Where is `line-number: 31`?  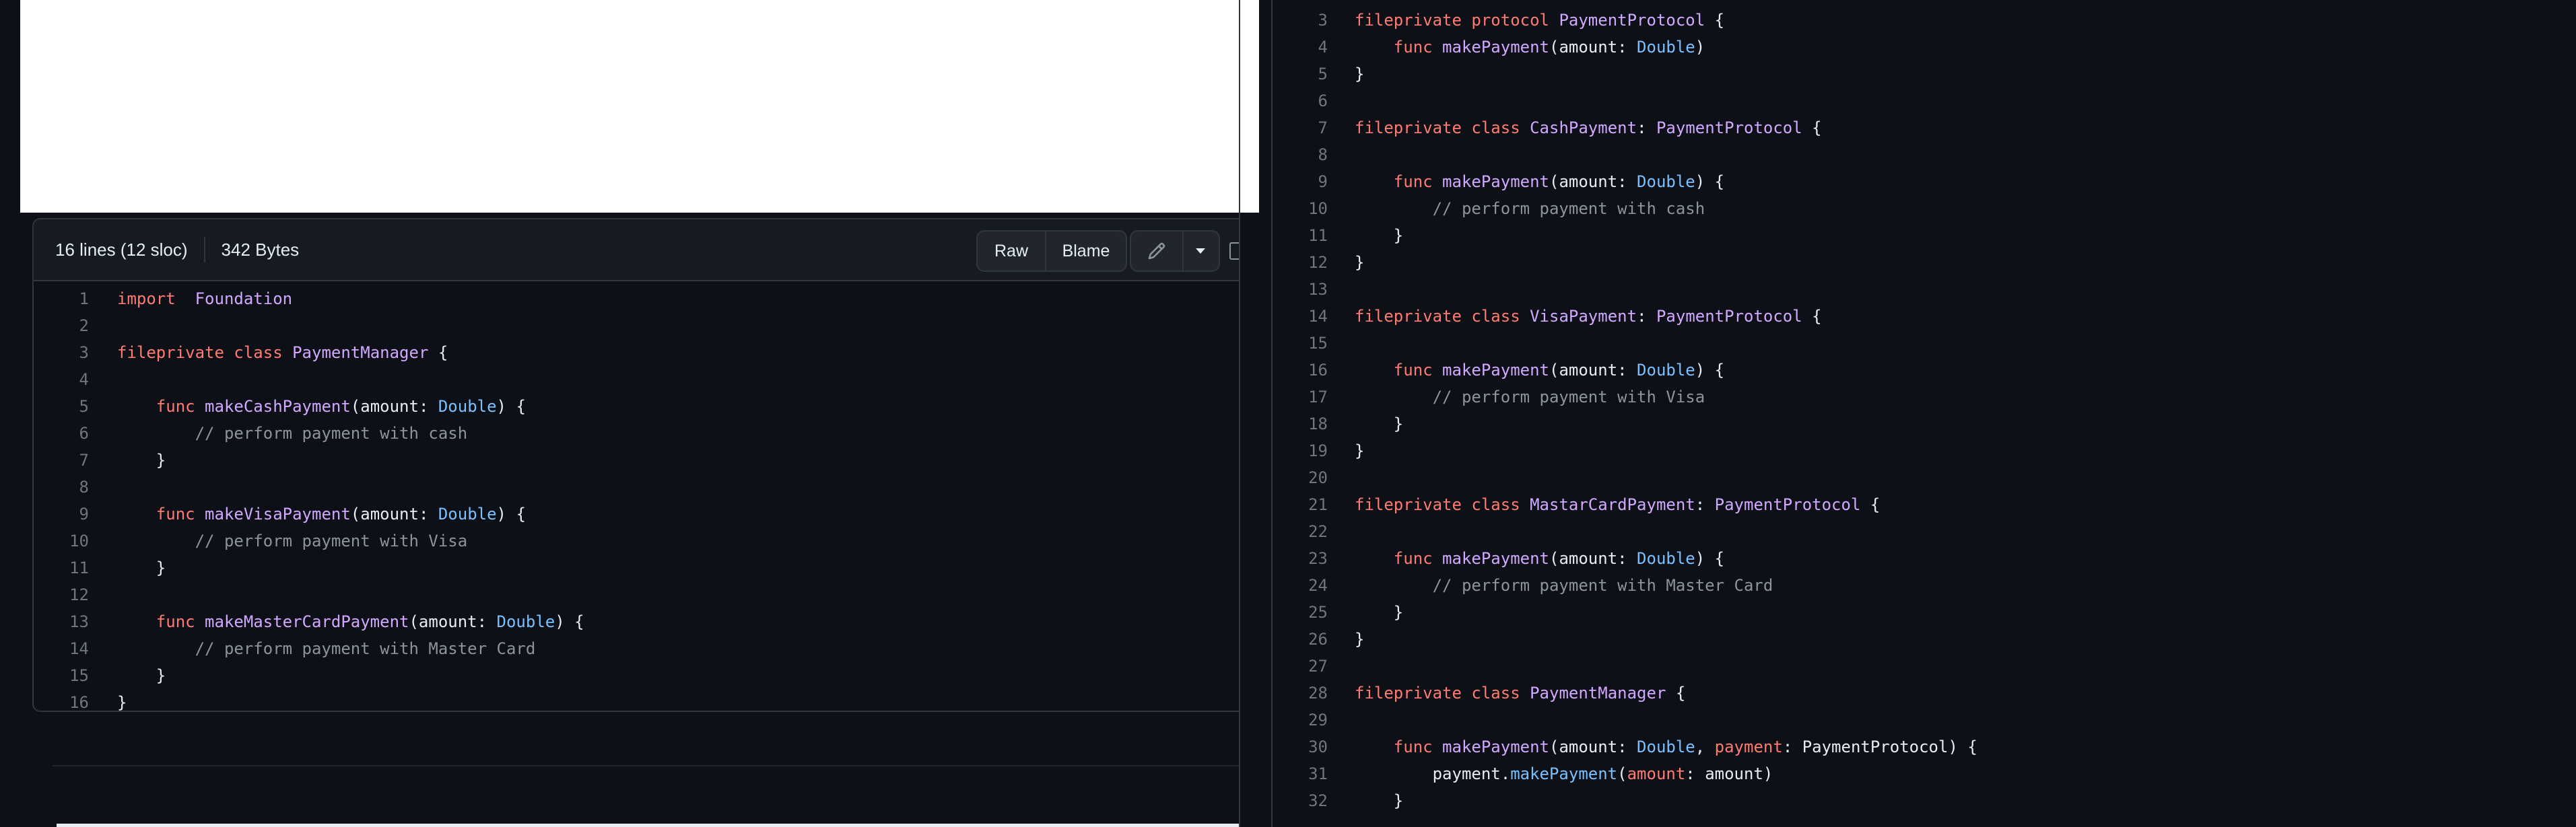
line-number: 31 is located at coordinates (1300, 773).